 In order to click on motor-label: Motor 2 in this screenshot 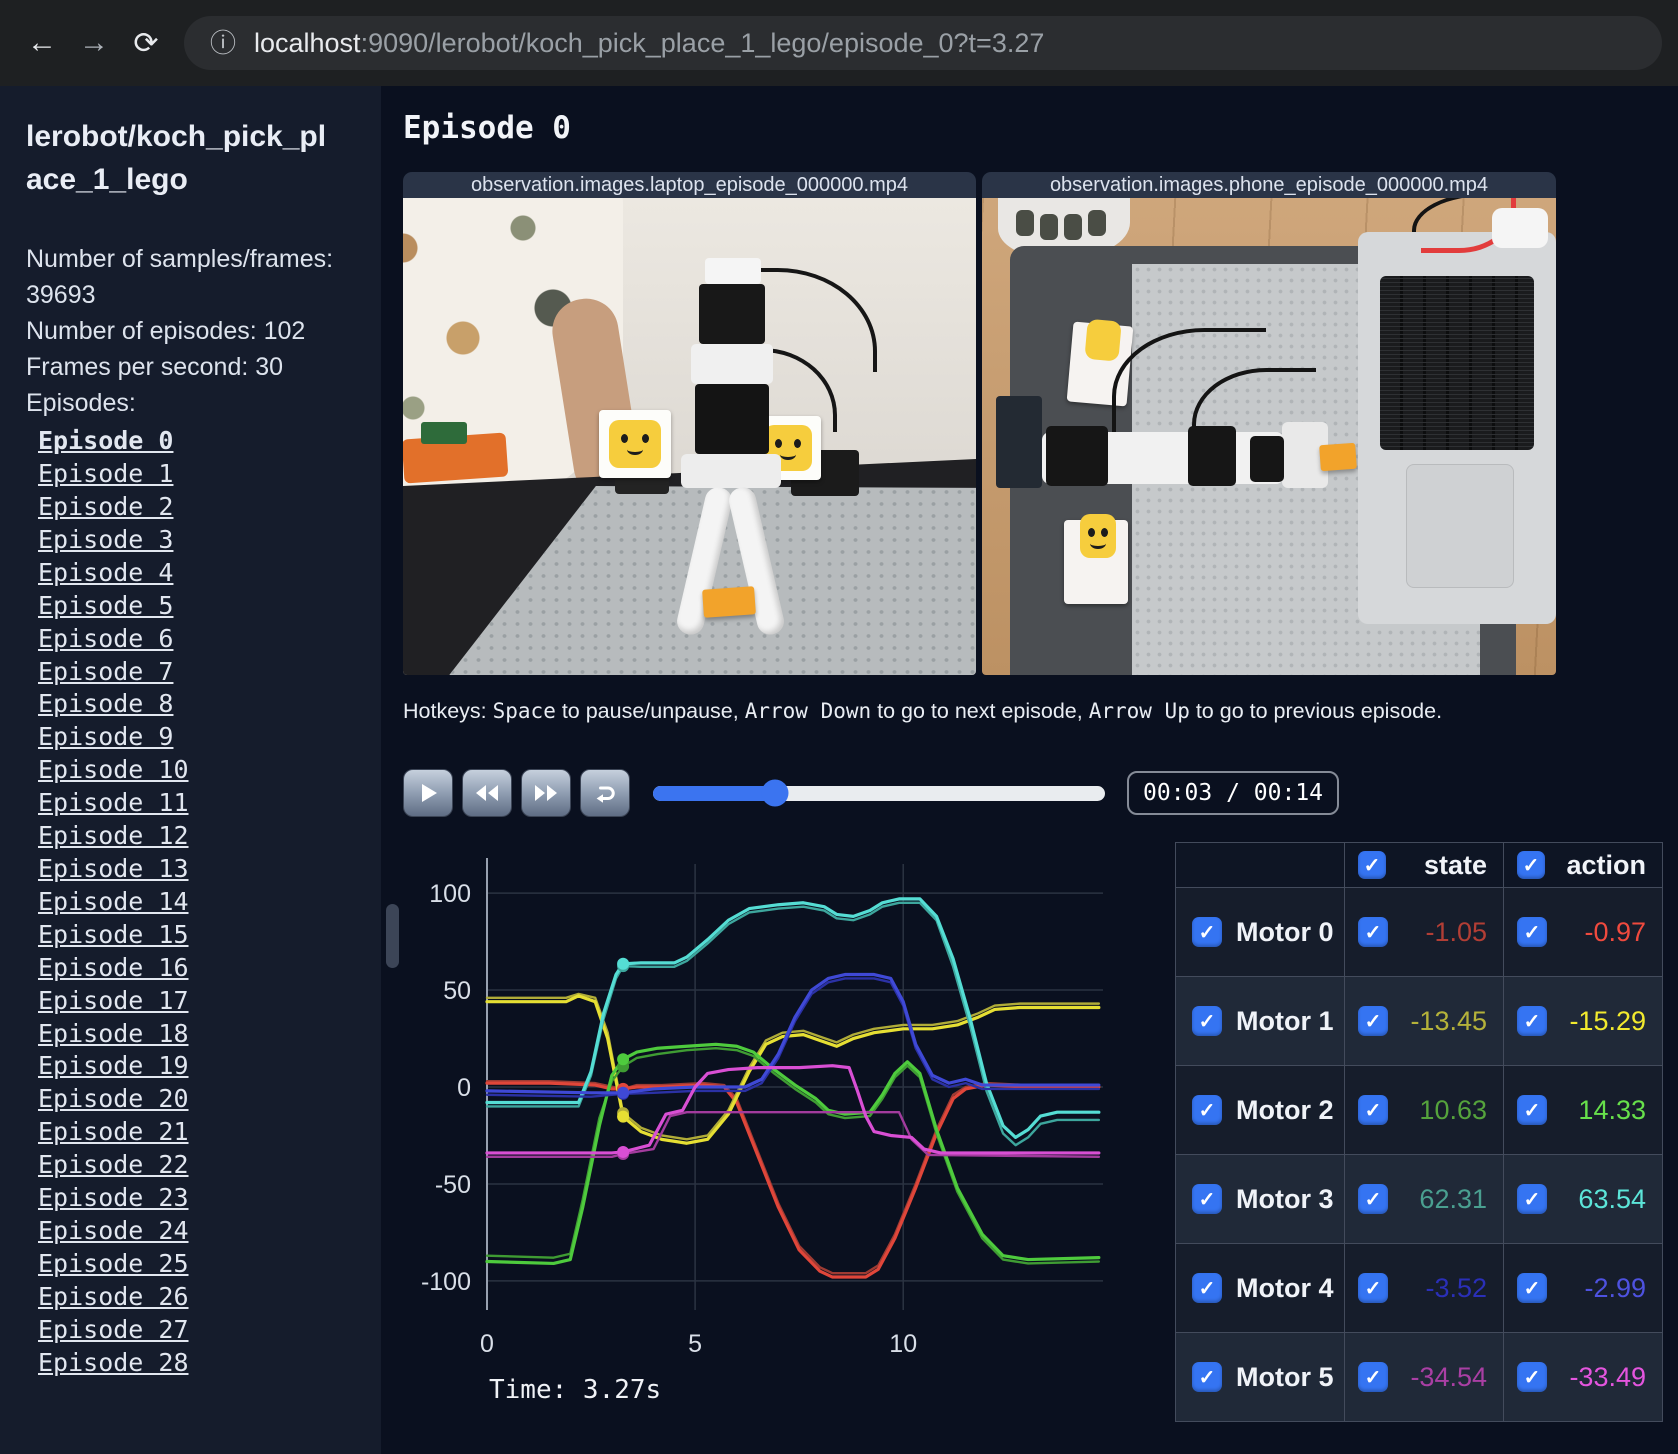, I will do `click(1285, 1109)`.